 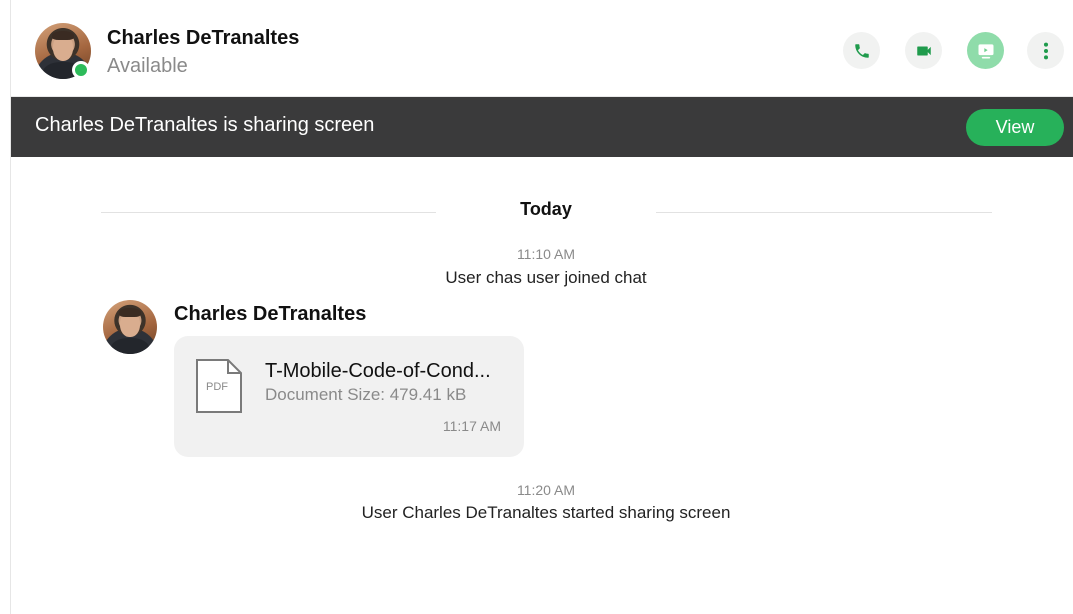 What do you see at coordinates (824, 212) in the screenshot?
I see `date-divider-right` at bounding box center [824, 212].